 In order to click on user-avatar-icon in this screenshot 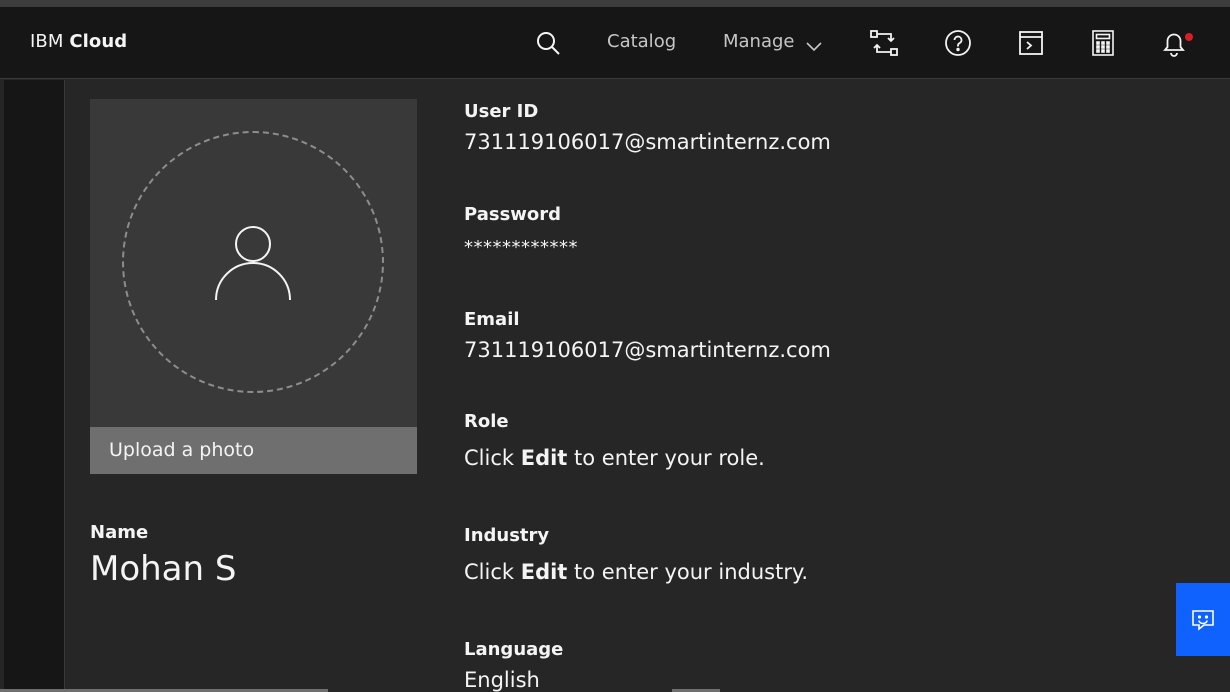, I will do `click(253, 265)`.